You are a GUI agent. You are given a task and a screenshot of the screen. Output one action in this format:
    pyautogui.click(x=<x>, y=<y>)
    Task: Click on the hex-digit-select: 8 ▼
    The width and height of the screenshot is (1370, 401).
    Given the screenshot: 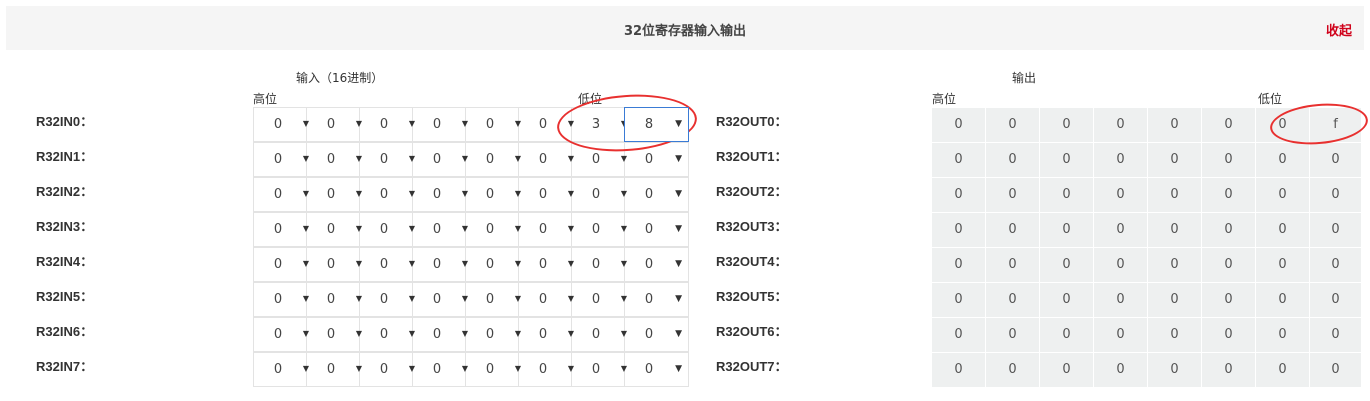 What is the action you would take?
    pyautogui.click(x=656, y=124)
    